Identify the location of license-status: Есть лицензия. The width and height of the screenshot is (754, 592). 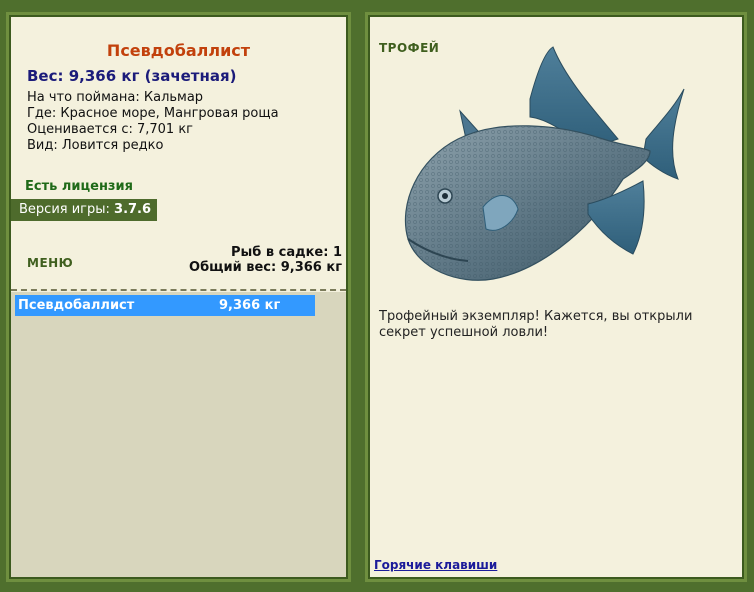
(79, 186).